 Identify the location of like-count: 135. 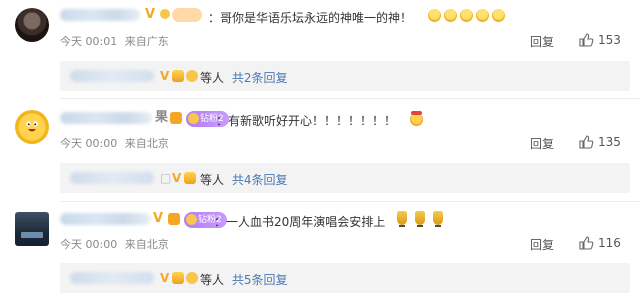
(609, 142).